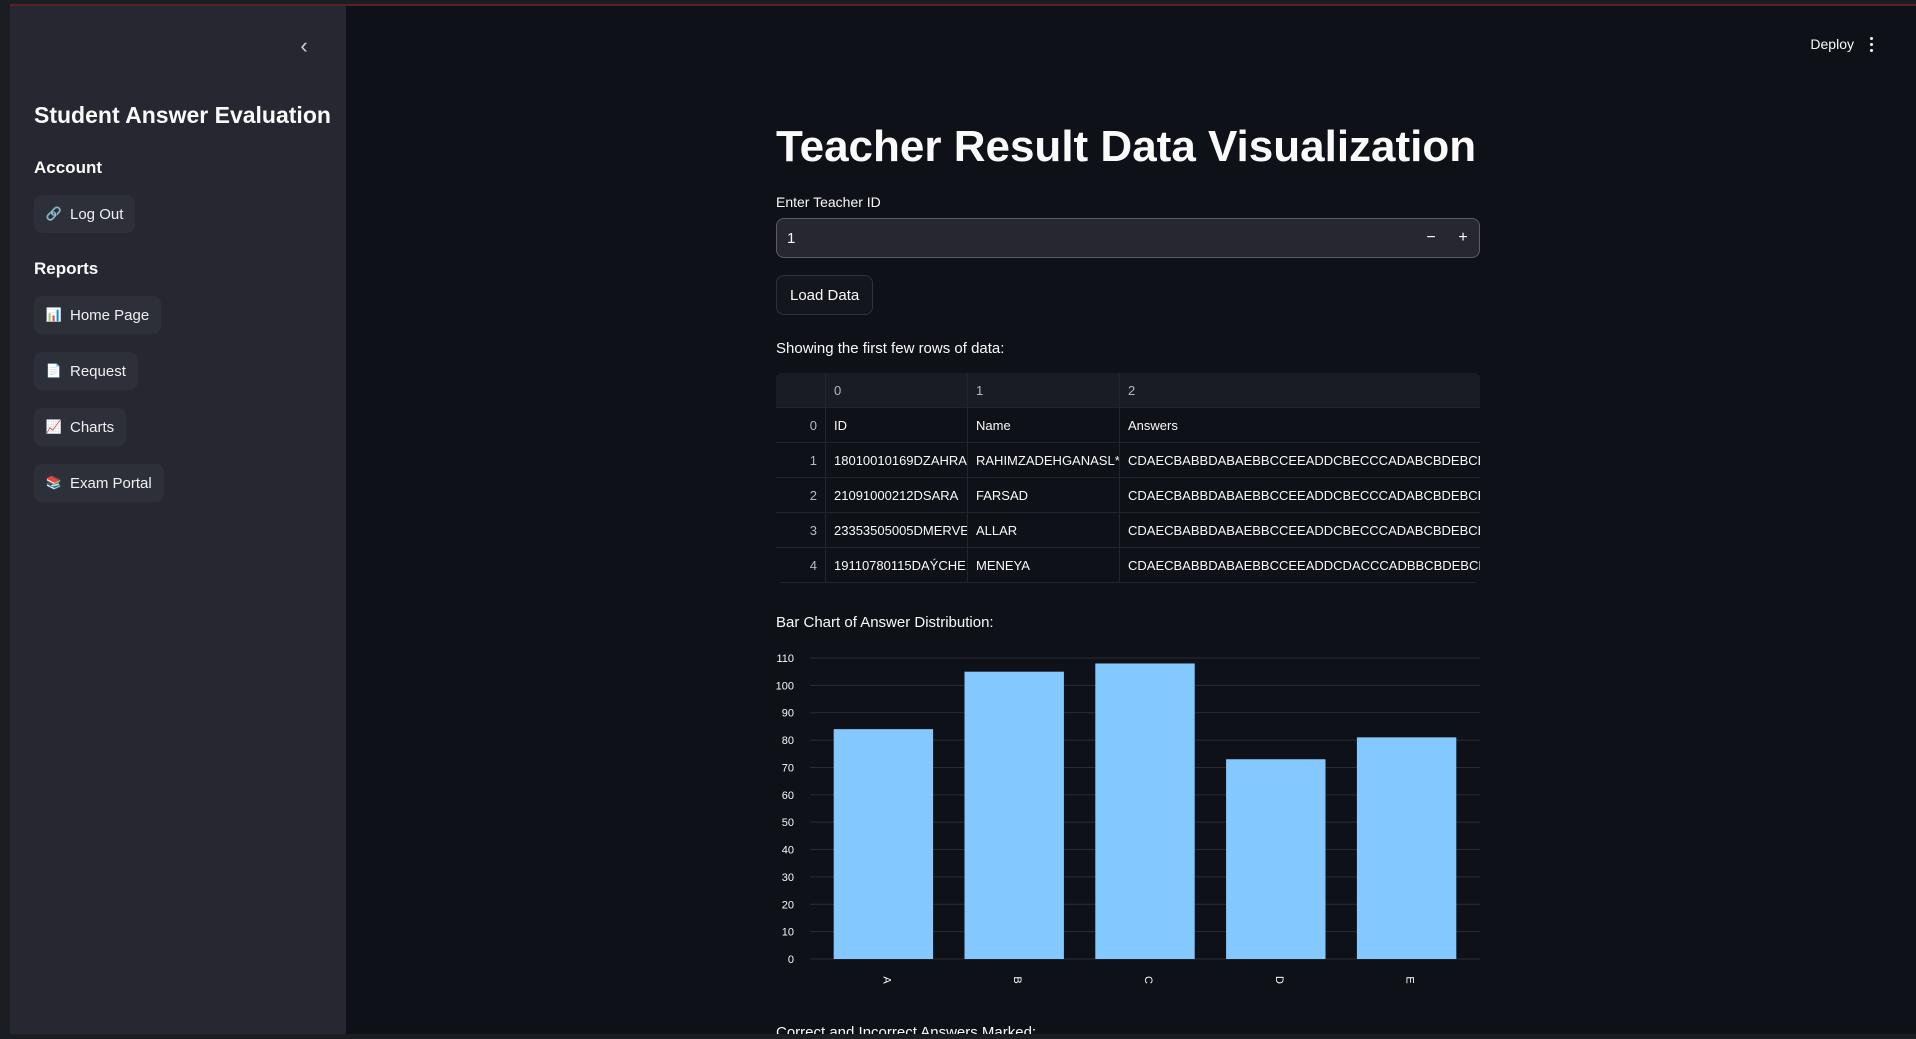 The image size is (1916, 1039). I want to click on y-tick-label: 110, so click(785, 659).